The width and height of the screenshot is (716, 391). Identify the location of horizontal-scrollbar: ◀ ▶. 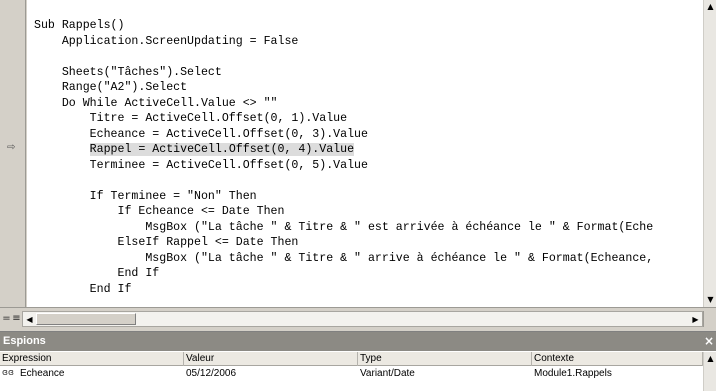
(362, 319).